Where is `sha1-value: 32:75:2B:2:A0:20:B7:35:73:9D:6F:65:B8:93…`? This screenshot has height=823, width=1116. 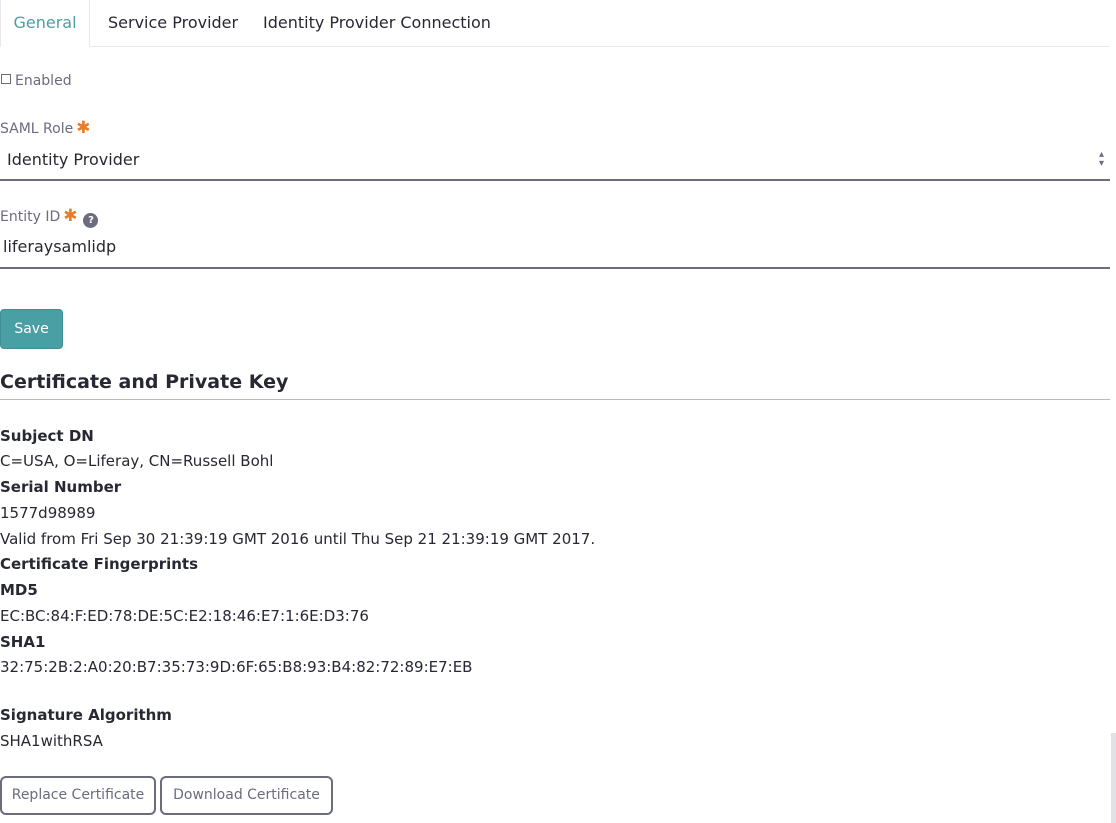 sha1-value: 32:75:2B:2:A0:20:B7:35:73:9D:6F:65:B8:93… is located at coordinates (236, 667).